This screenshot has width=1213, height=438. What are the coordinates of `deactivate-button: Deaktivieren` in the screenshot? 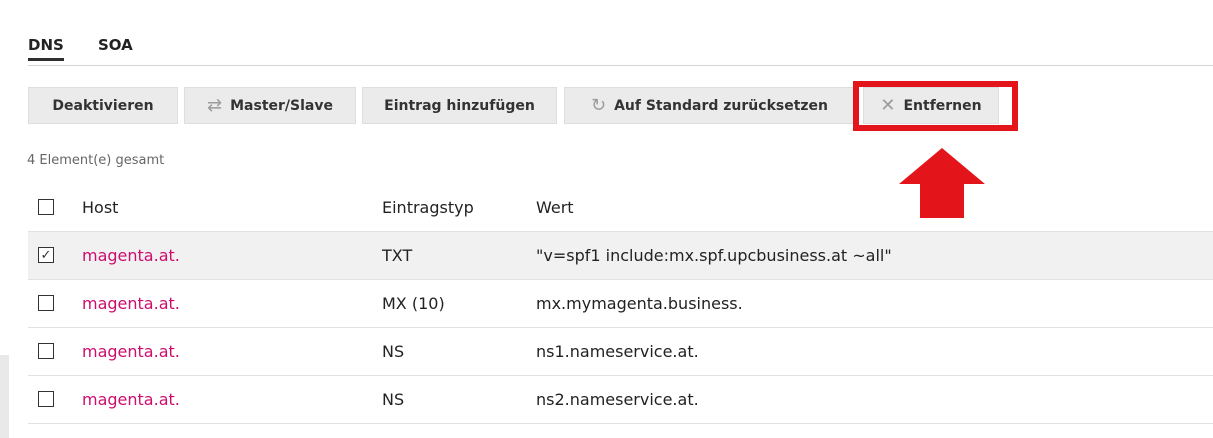 It's located at (103, 105).